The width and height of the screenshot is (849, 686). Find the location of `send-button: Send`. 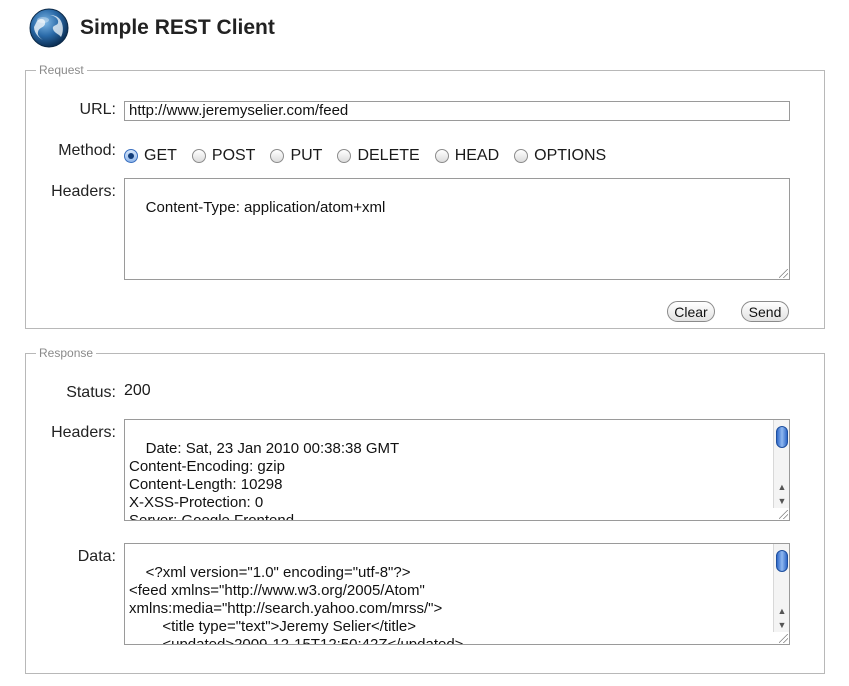

send-button: Send is located at coordinates (765, 311).